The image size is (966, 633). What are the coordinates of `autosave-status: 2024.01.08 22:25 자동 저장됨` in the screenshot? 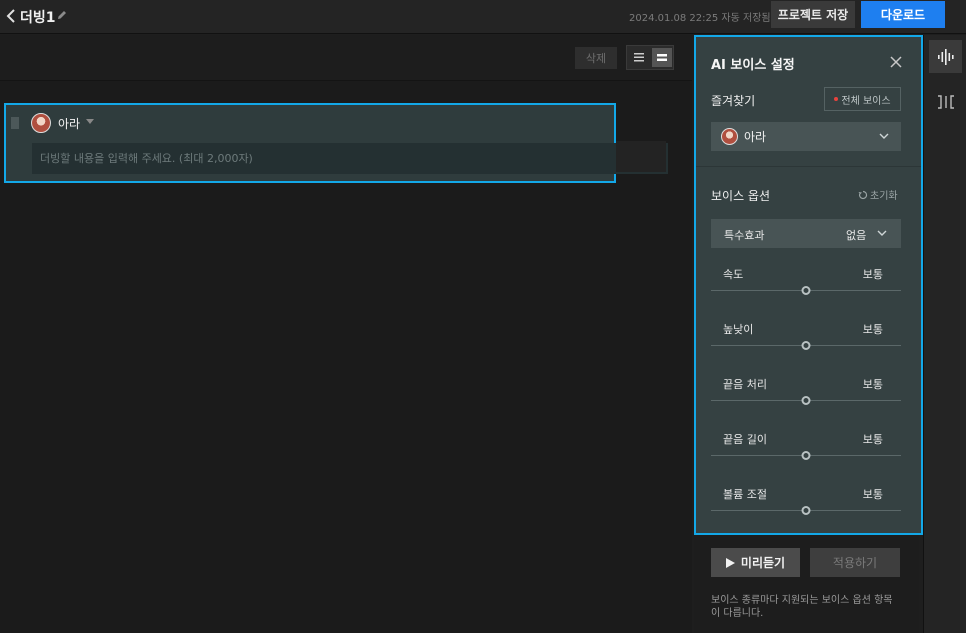 It's located at (700, 18).